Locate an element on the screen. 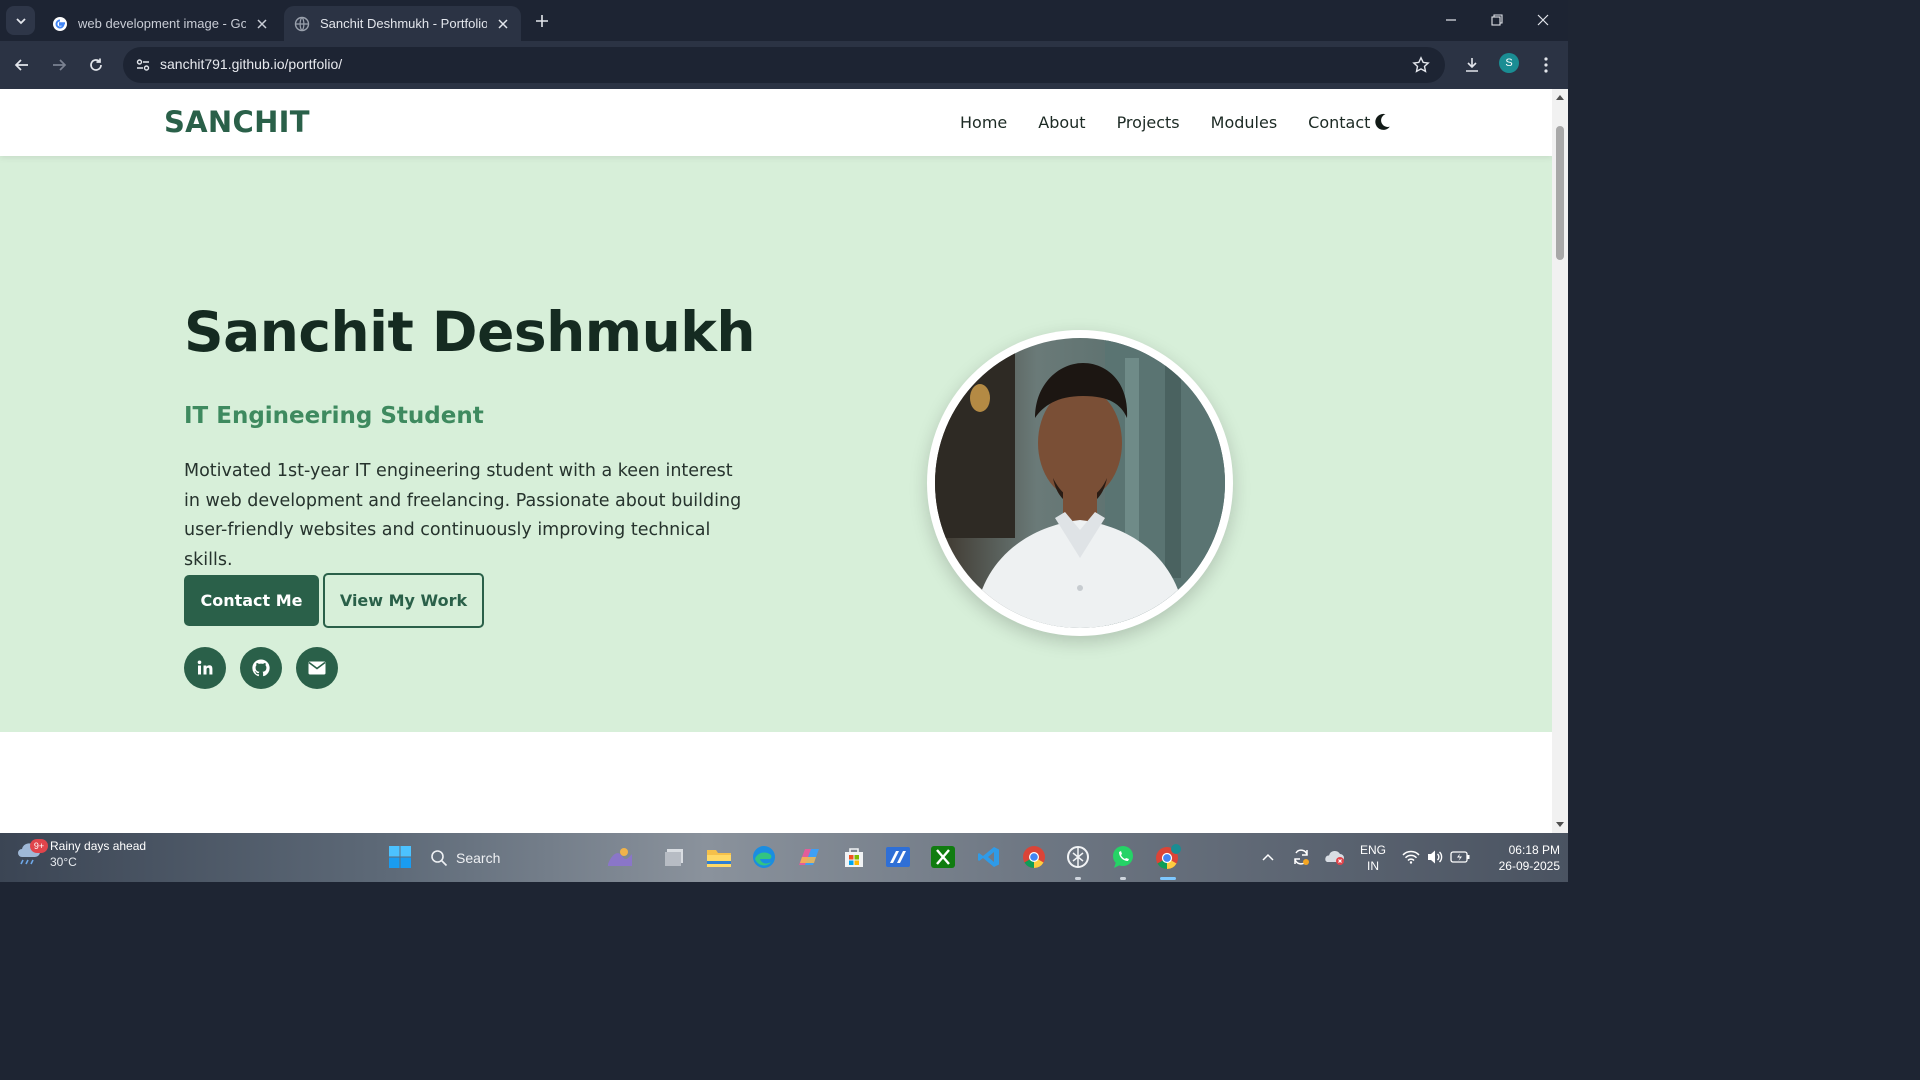 Image resolution: width=1920 pixels, height=1080 pixels. hero-name: Sanchit Deshmukh is located at coordinates (469, 332).